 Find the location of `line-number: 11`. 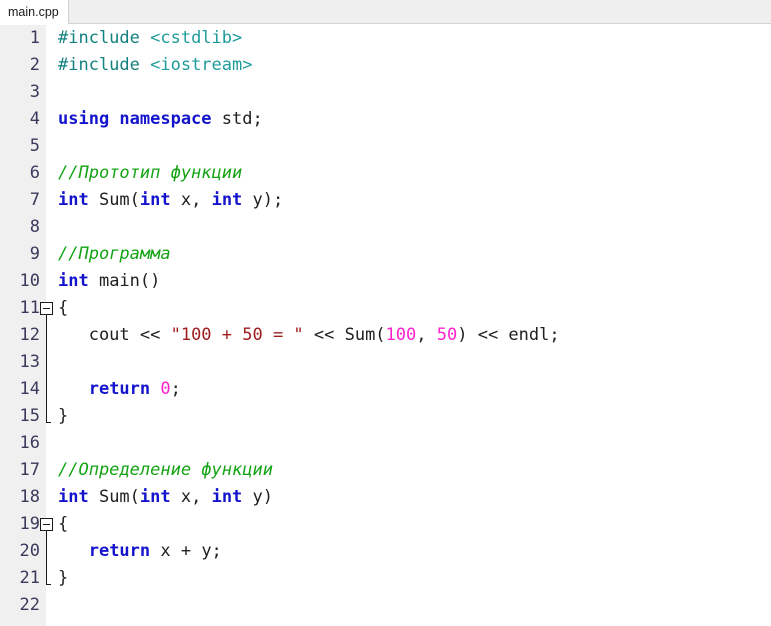

line-number: 11 is located at coordinates (29, 308).